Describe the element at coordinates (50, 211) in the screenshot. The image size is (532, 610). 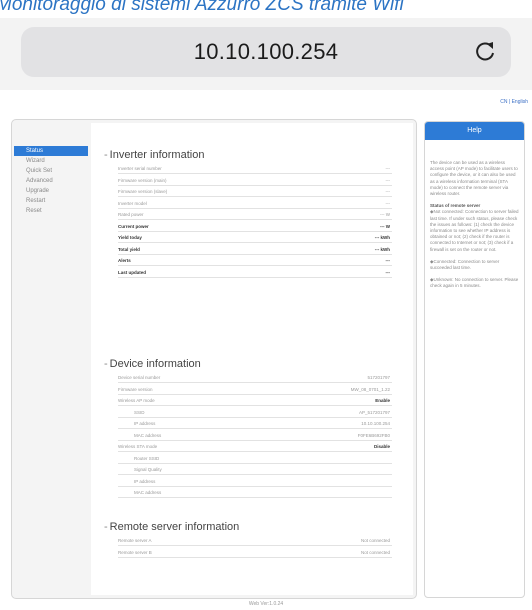
I see `nav-item-reset: Reset` at that location.